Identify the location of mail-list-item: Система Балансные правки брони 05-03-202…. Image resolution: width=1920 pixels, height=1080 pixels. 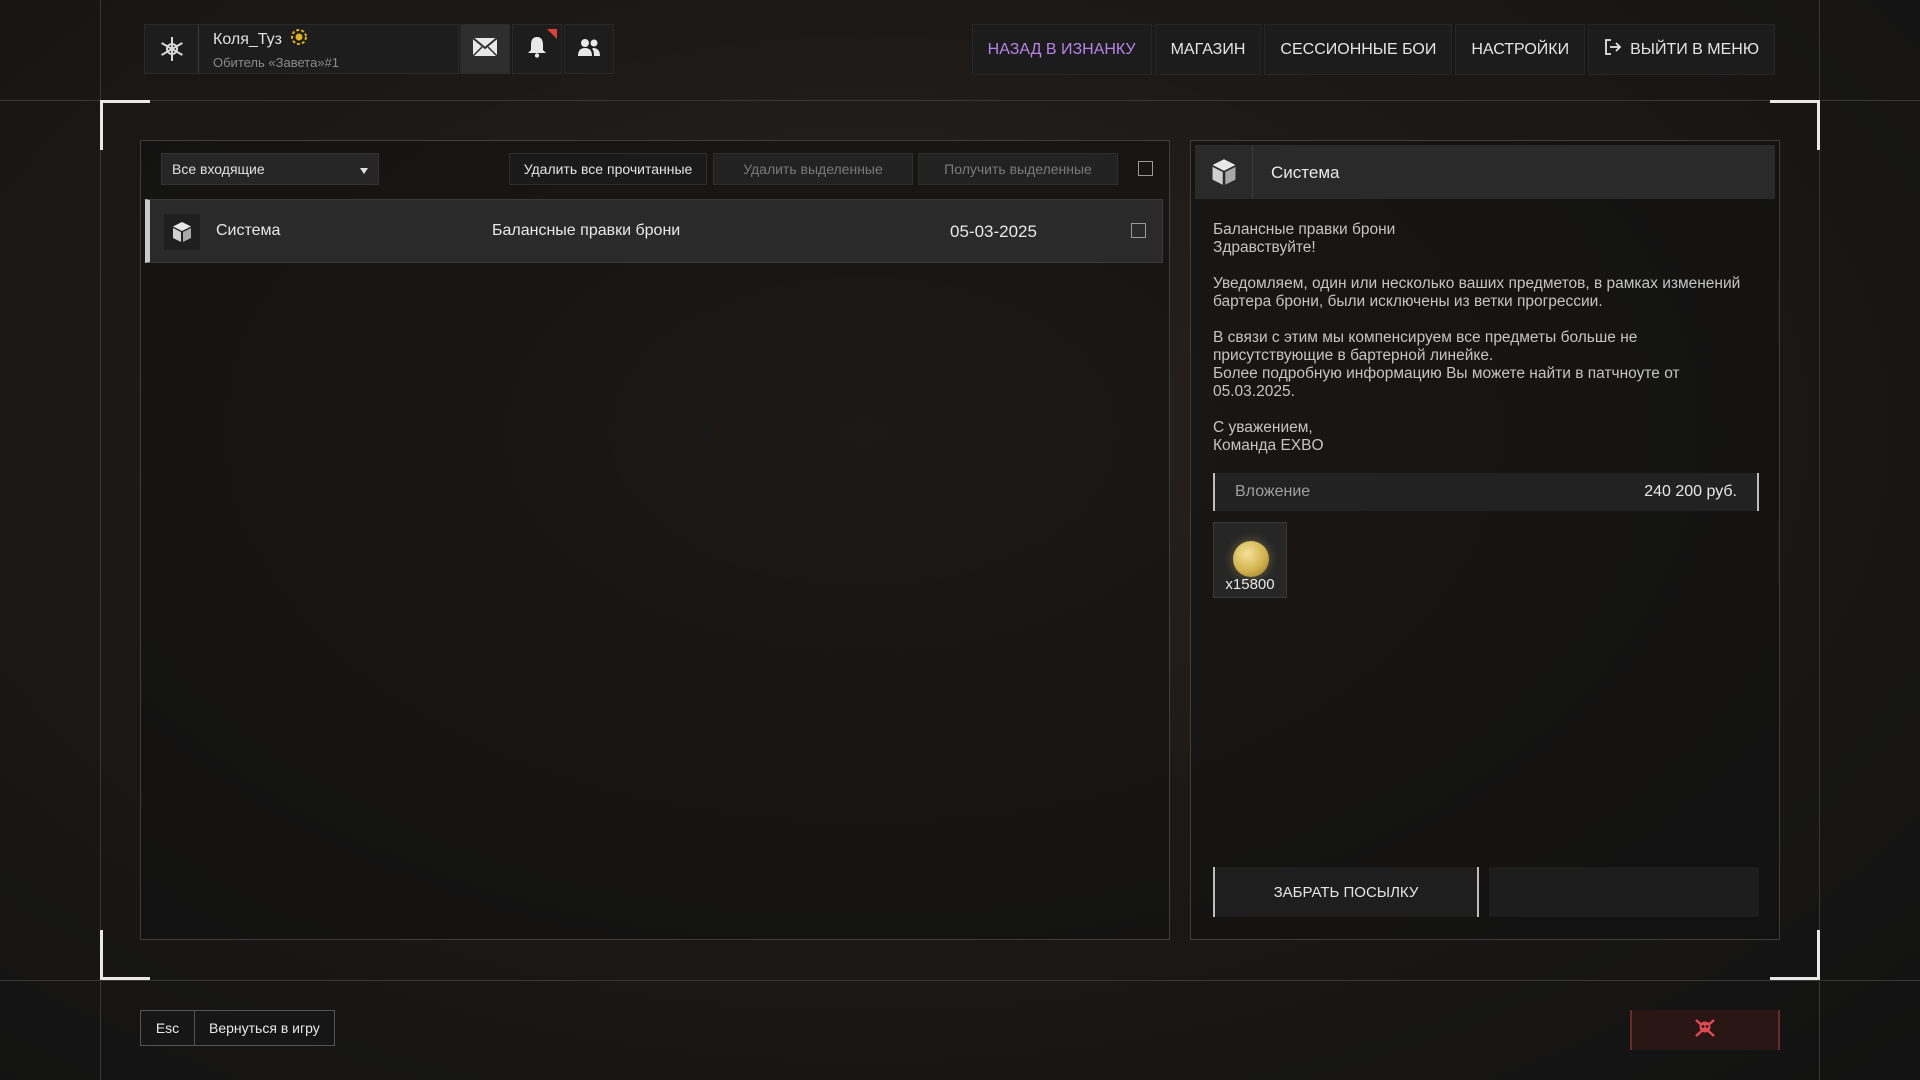
(654, 231).